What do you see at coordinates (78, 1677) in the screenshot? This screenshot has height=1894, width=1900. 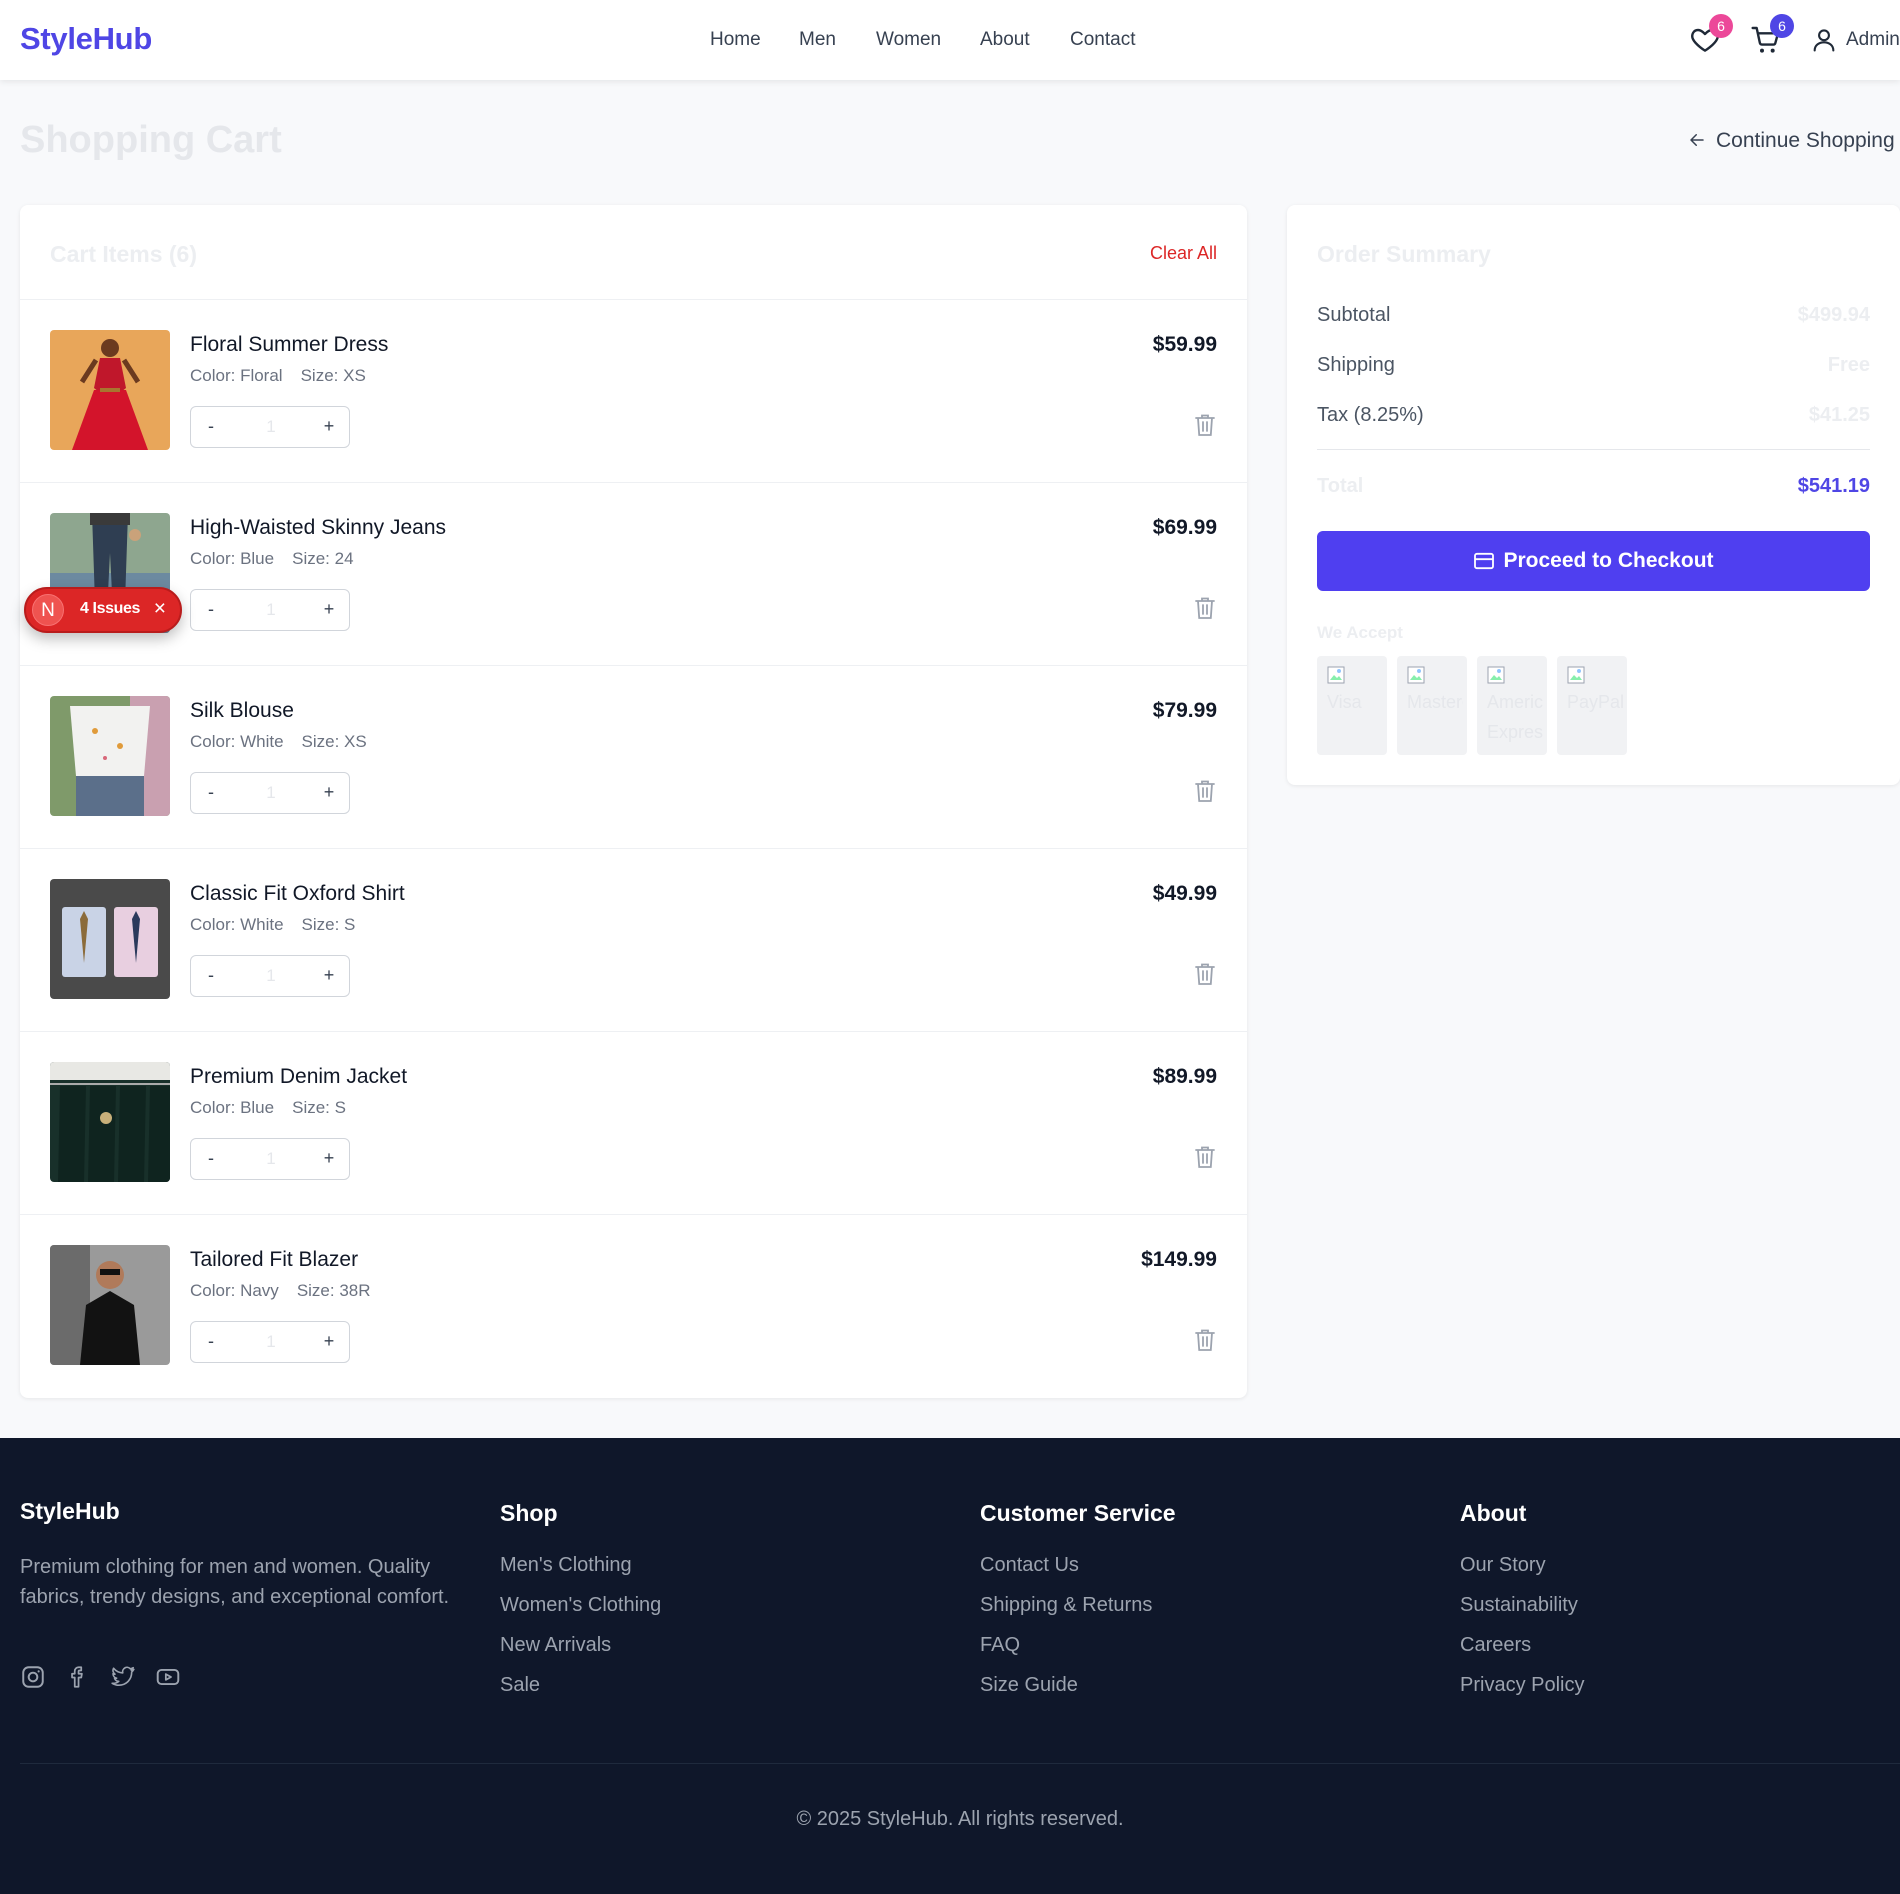 I see `facebook-icon` at bounding box center [78, 1677].